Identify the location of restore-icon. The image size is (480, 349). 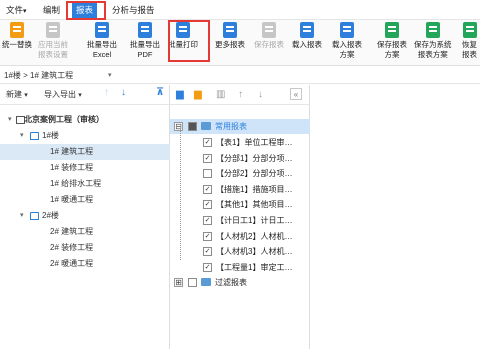
(469, 30).